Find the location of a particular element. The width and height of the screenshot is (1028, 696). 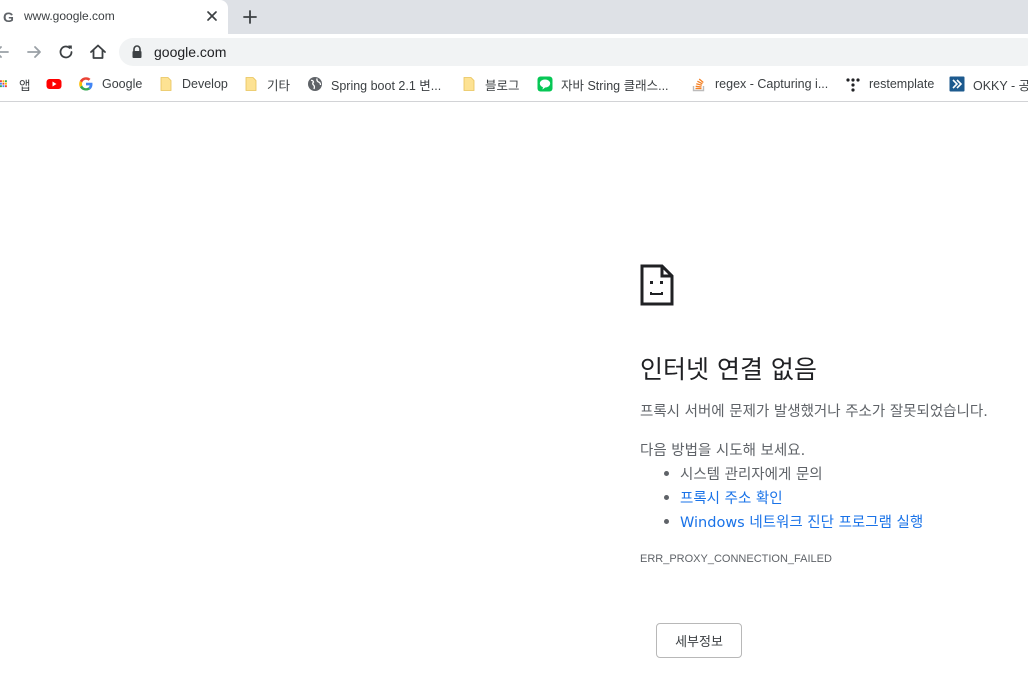

suggestions-title: 다음 방법을 시도해 보세요. is located at coordinates (723, 451).